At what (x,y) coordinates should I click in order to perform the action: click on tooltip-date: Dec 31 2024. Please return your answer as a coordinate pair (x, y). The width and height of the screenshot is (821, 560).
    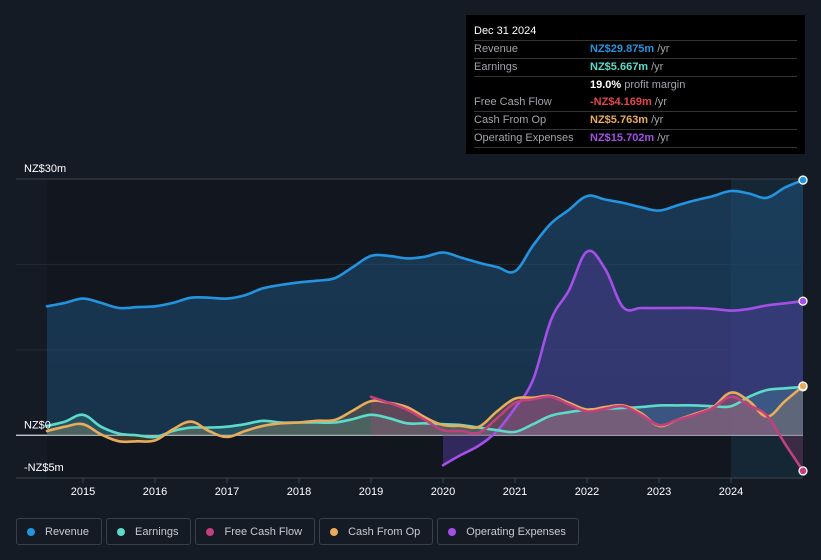
    Looking at the image, I should click on (635, 32).